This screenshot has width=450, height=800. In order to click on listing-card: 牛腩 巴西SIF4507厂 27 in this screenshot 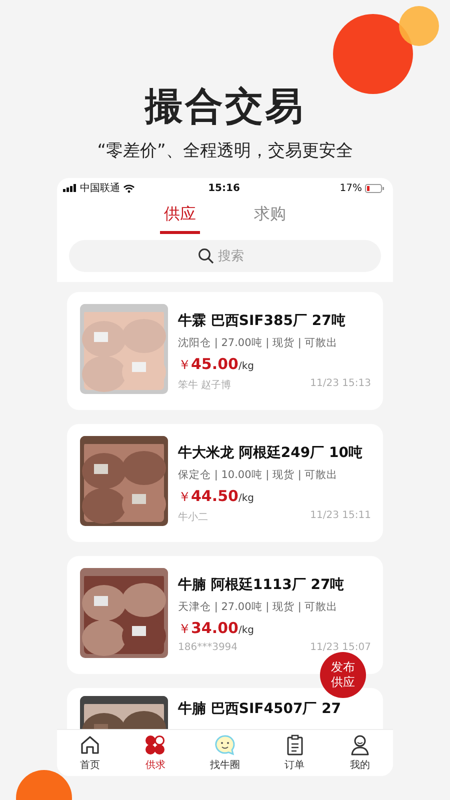, I will do `click(225, 708)`.